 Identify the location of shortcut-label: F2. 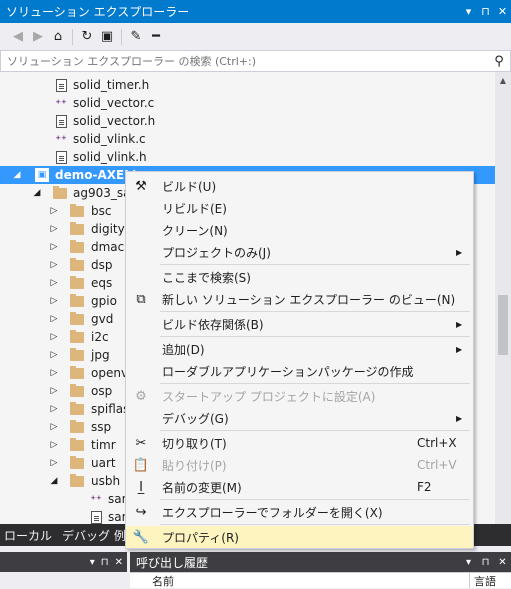
(424, 487).